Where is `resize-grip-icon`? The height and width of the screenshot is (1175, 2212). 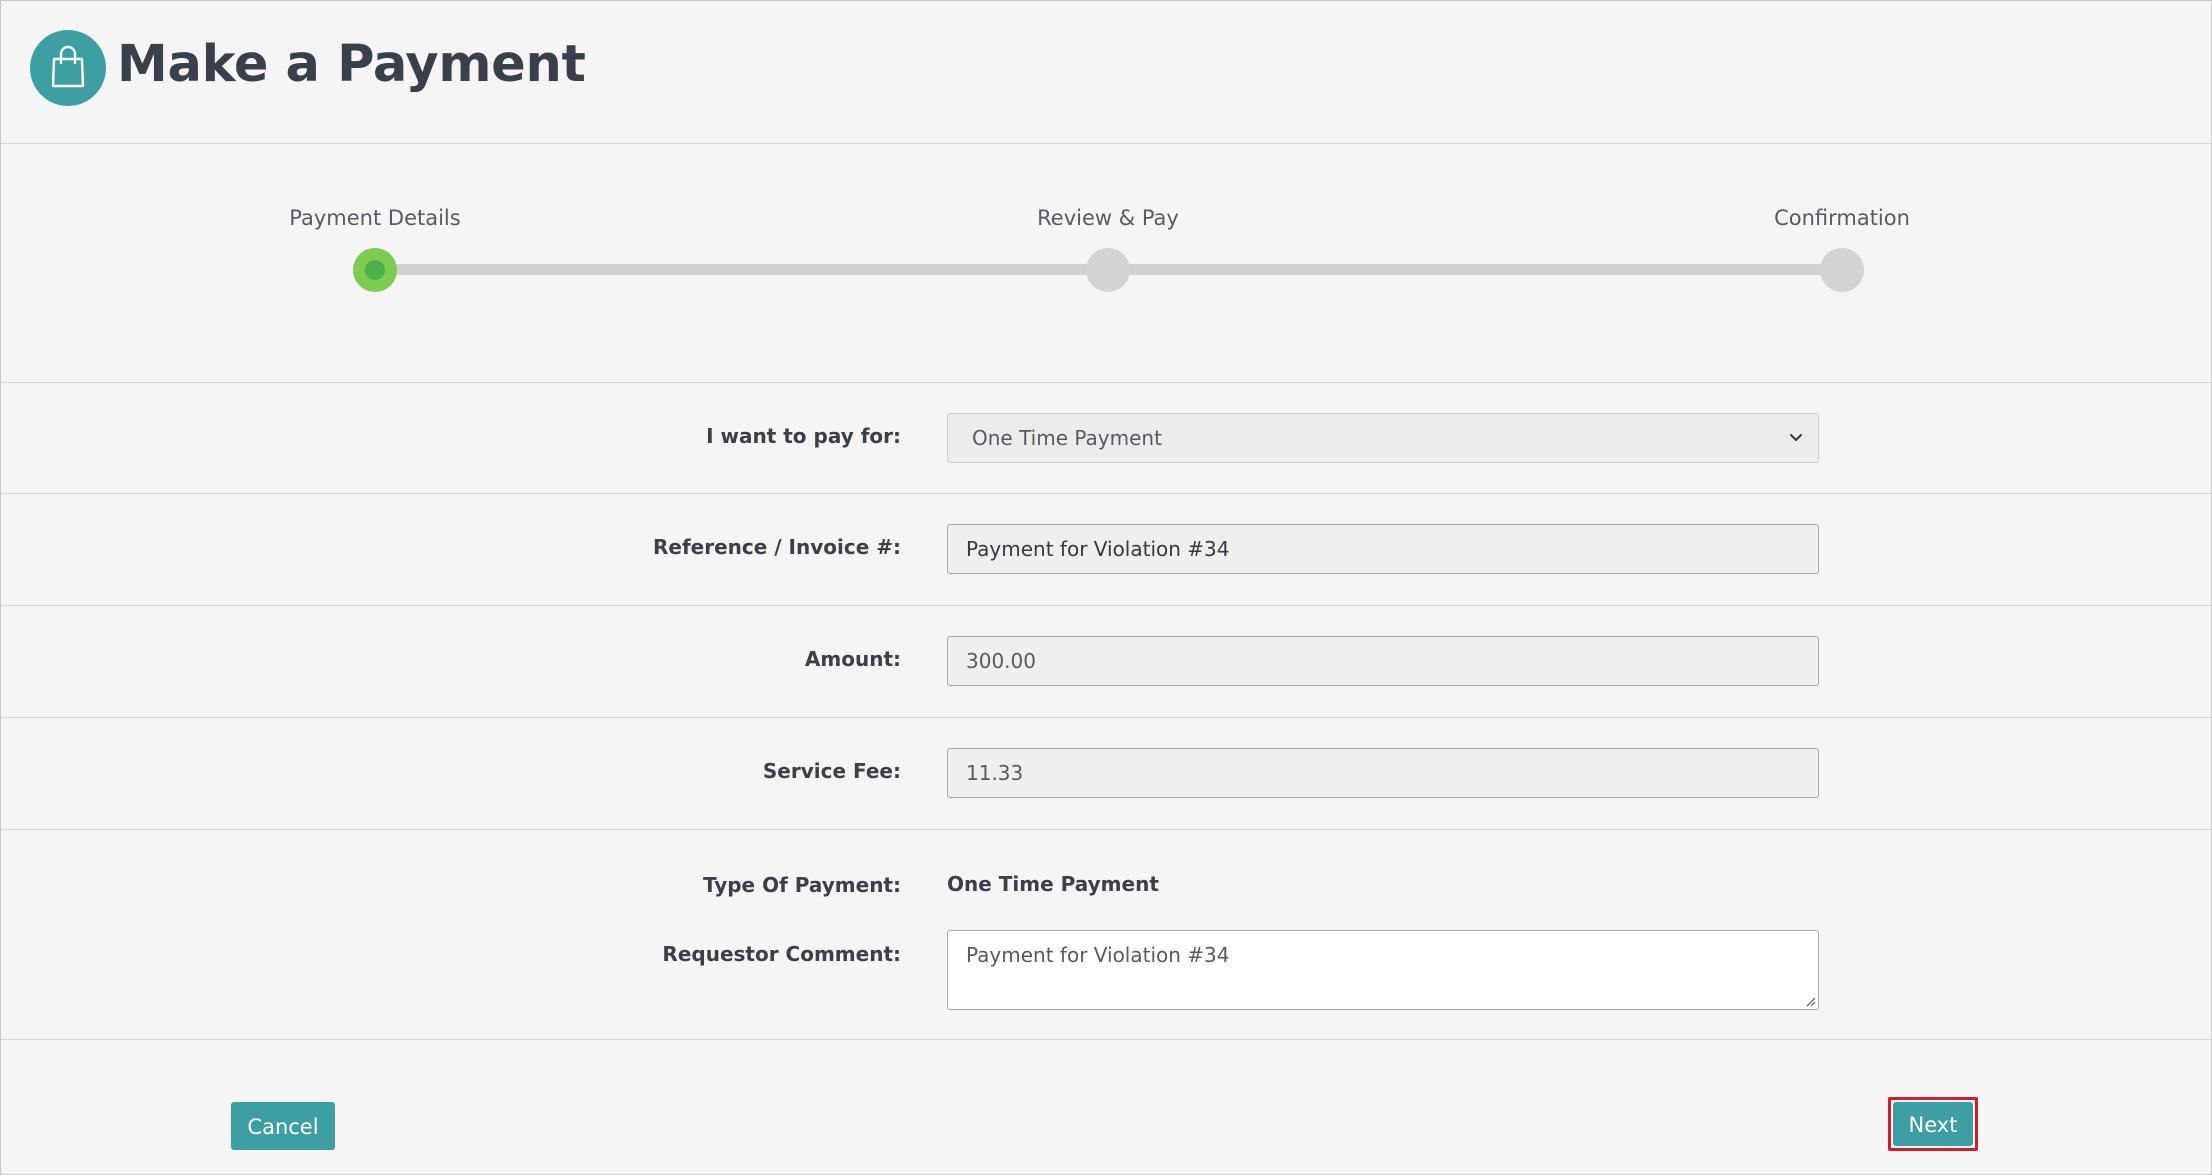
resize-grip-icon is located at coordinates (1810, 1001).